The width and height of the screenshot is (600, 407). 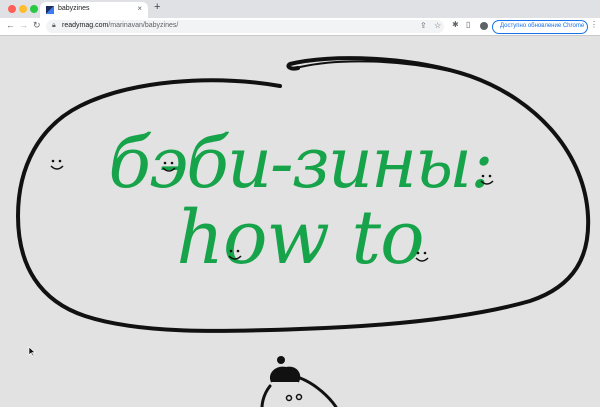 I want to click on share-icon: ⇪, so click(x=423, y=25).